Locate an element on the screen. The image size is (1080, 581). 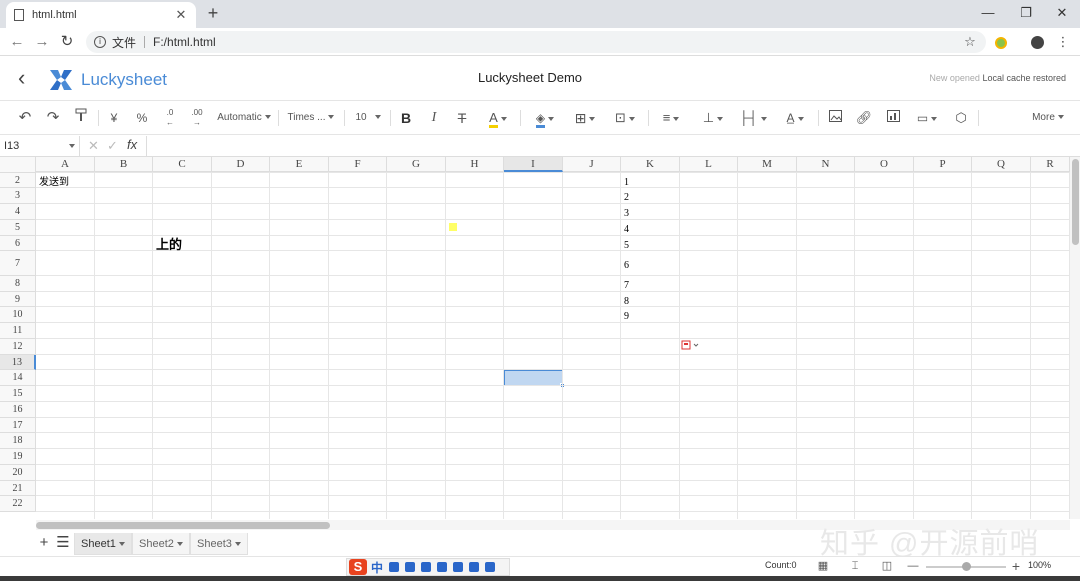
row-header: 6 is located at coordinates (18, 243).